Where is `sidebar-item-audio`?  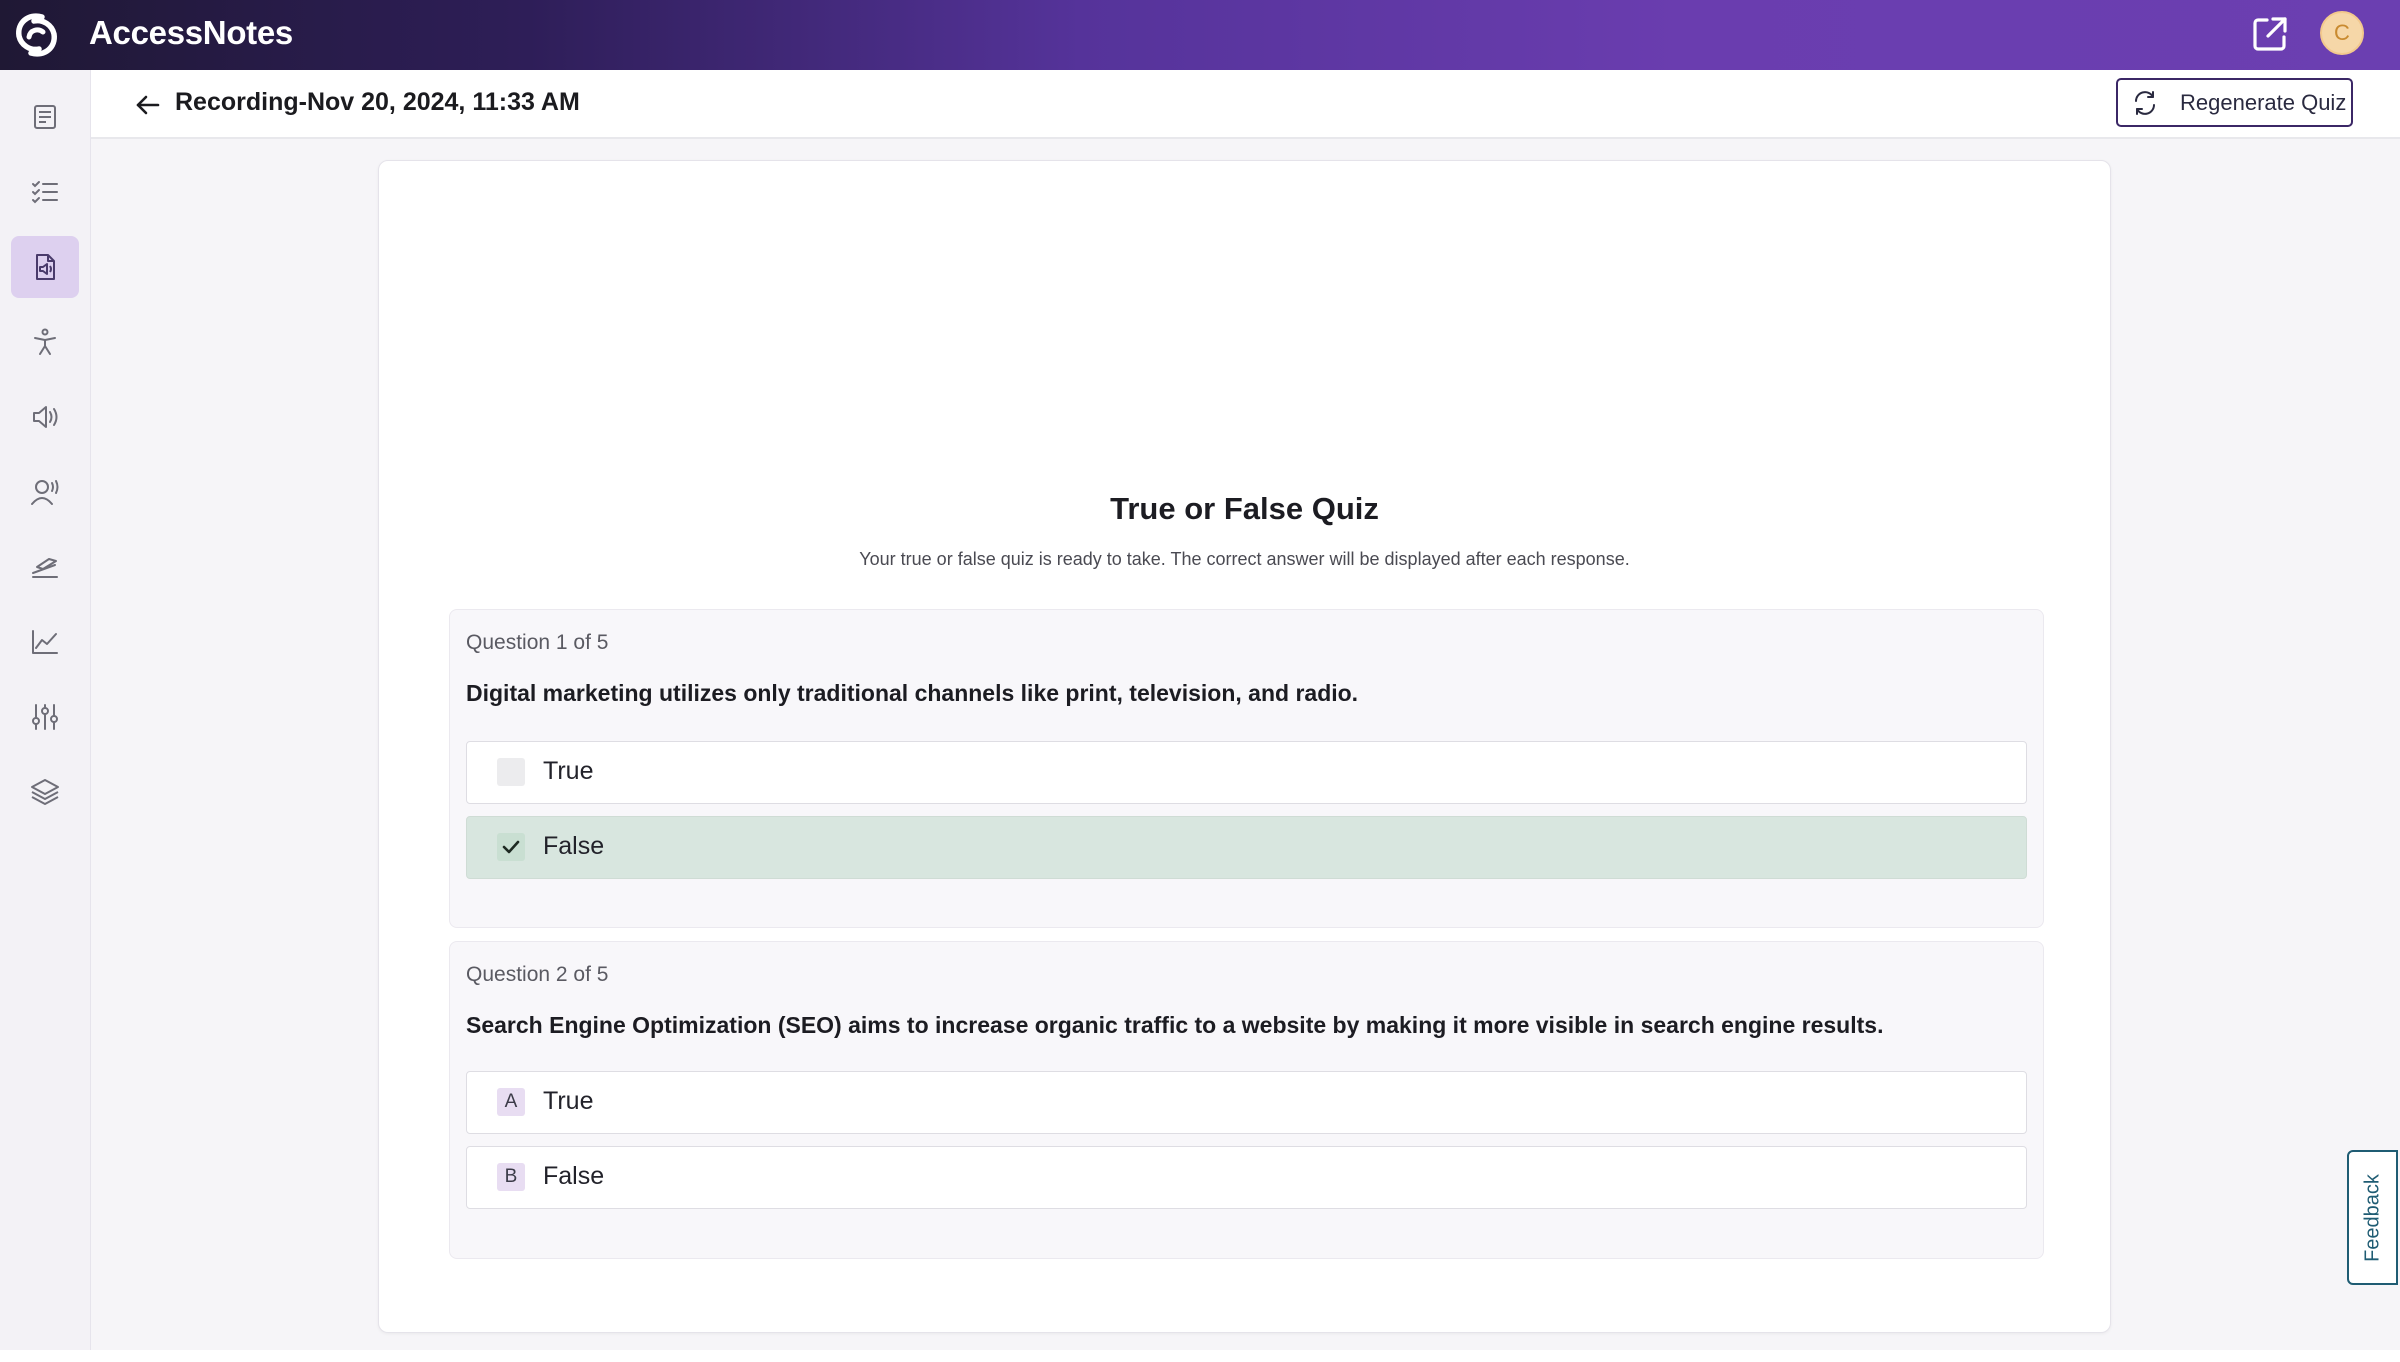 sidebar-item-audio is located at coordinates (45, 267).